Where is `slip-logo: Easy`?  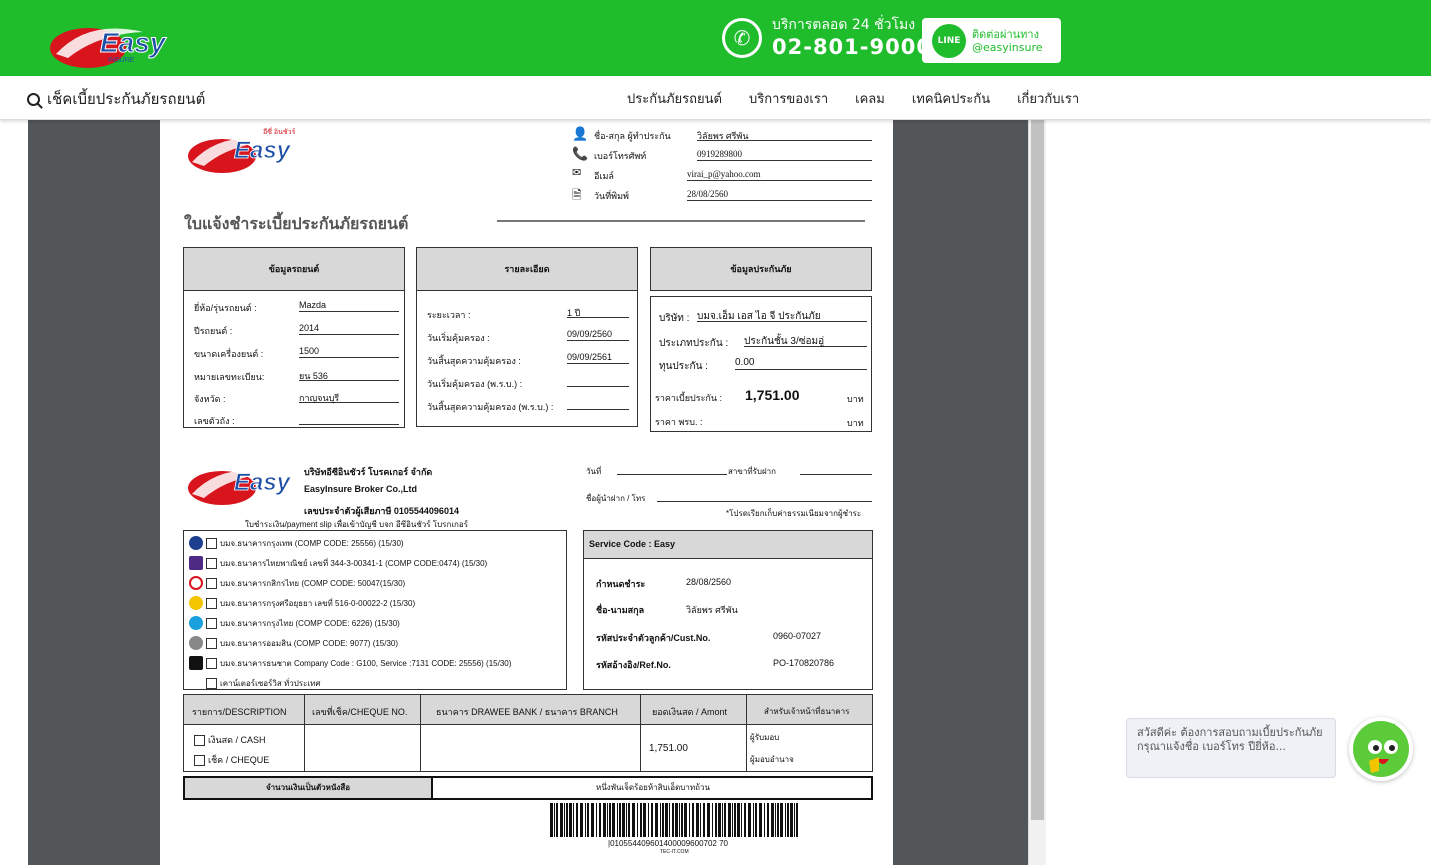
slip-logo: Easy is located at coordinates (240, 487).